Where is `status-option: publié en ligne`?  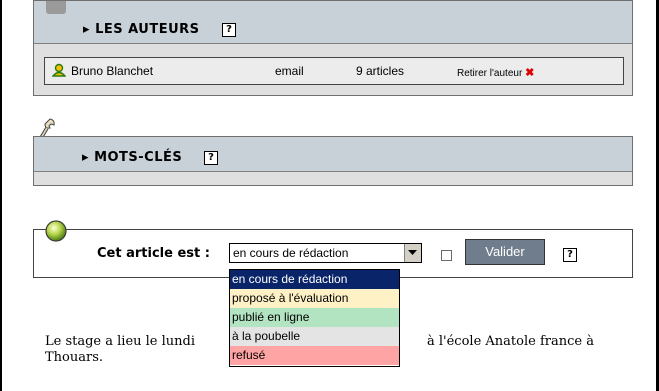
status-option: publié en ligne is located at coordinates (314, 317).